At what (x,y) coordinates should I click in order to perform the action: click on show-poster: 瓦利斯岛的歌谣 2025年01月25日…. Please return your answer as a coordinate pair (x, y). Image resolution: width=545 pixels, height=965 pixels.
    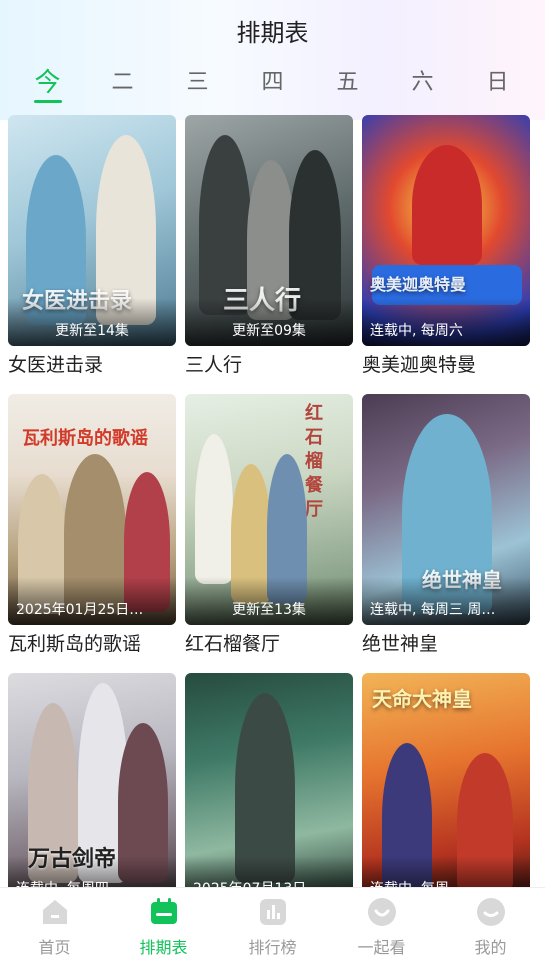
    Looking at the image, I should click on (92, 509).